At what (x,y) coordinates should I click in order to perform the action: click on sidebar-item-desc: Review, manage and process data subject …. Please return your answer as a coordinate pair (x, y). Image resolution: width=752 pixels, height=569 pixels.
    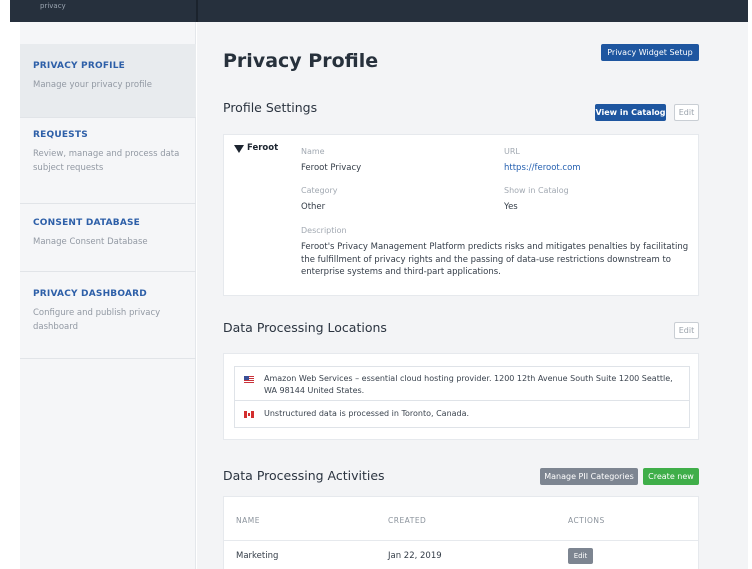
    Looking at the image, I should click on (106, 161).